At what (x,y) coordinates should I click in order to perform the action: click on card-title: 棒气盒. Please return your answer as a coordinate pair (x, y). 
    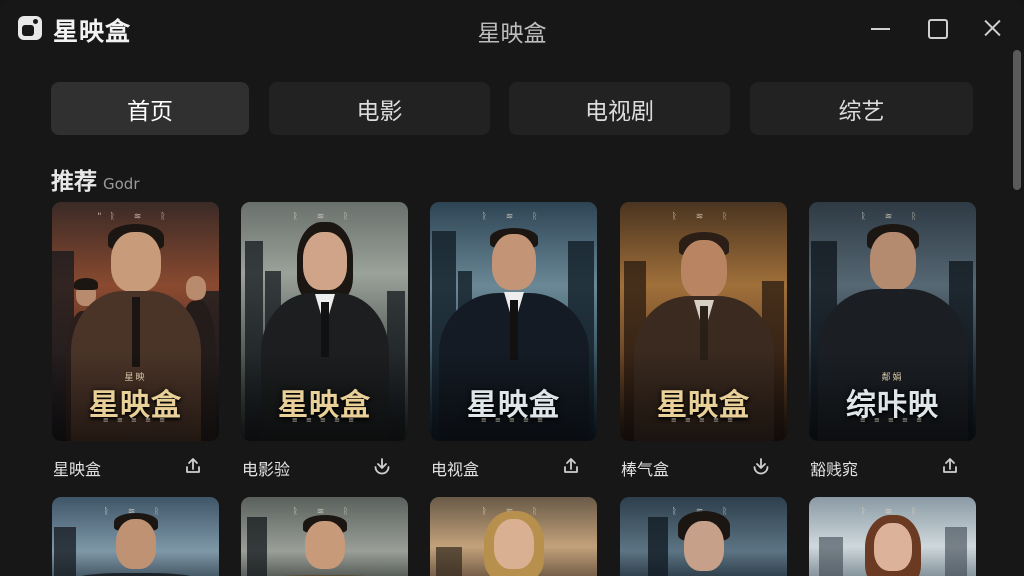
    Looking at the image, I should click on (645, 468).